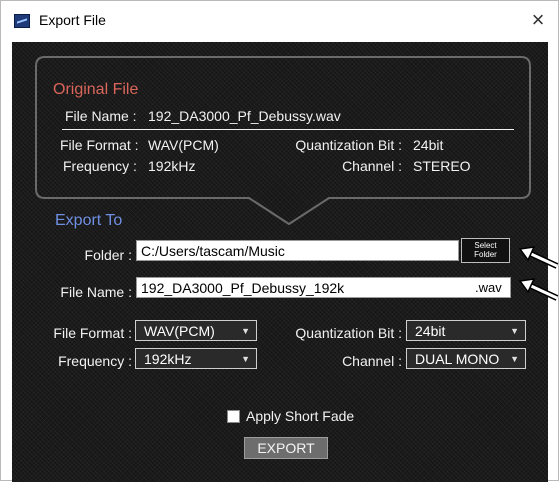 This screenshot has width=559, height=482. What do you see at coordinates (172, 166) in the screenshot?
I see `orig-frequency-value: 192kHz` at bounding box center [172, 166].